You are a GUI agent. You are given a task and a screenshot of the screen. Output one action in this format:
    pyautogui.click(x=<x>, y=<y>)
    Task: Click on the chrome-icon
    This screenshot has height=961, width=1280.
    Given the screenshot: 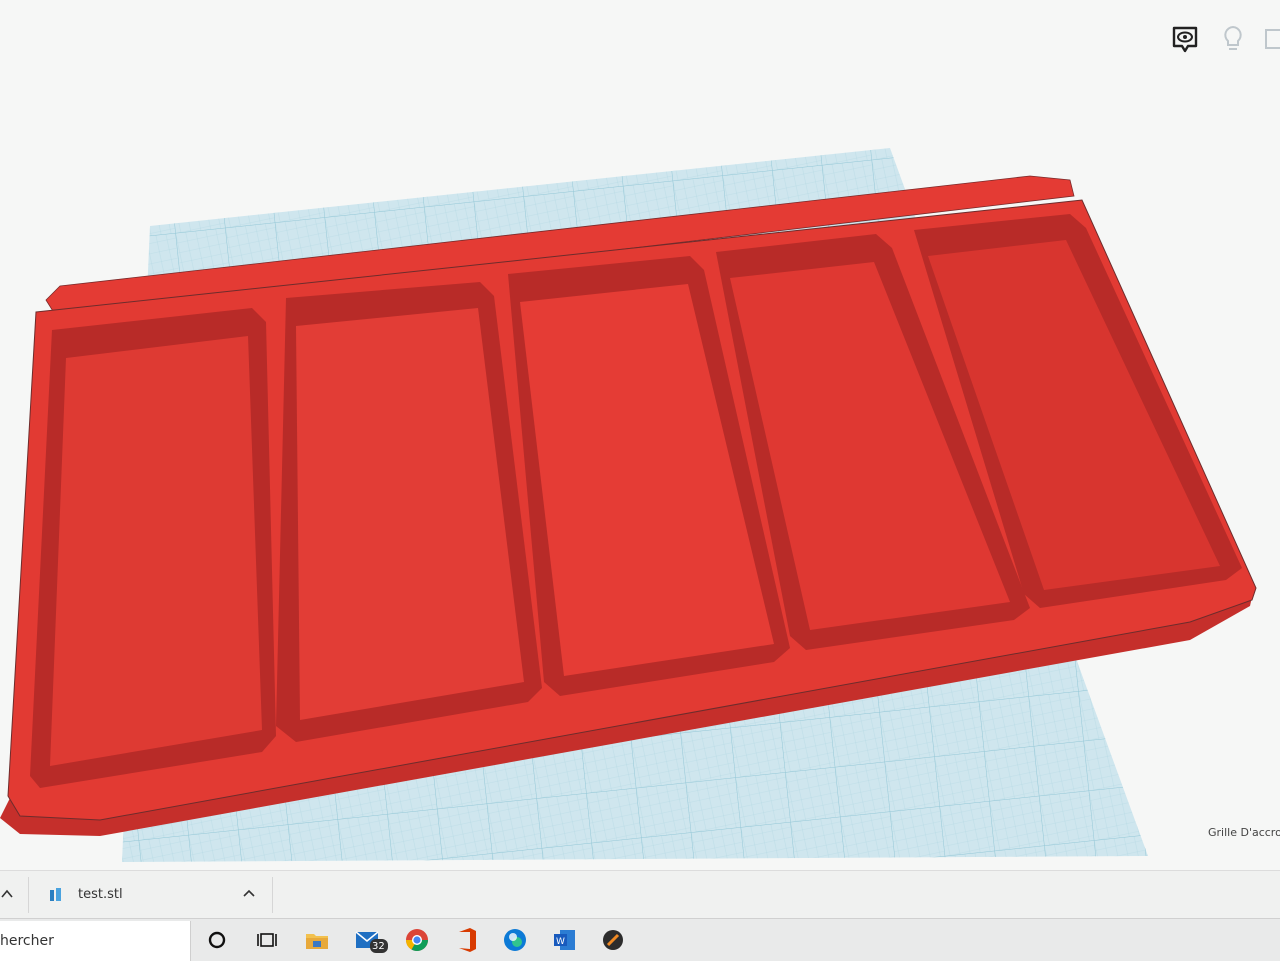 What is the action you would take?
    pyautogui.click(x=417, y=940)
    